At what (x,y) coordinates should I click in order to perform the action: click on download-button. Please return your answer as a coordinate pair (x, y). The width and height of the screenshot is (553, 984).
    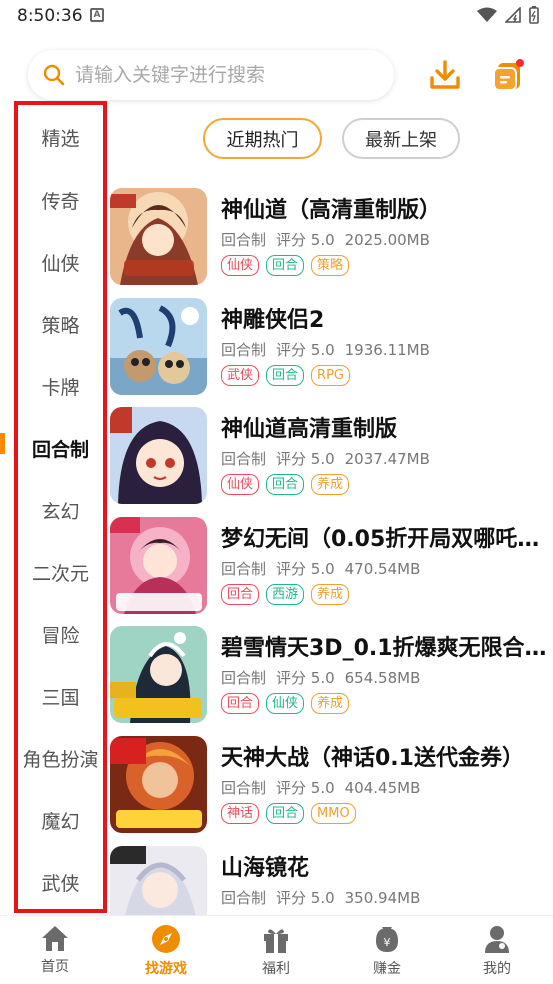
    Looking at the image, I should click on (445, 75).